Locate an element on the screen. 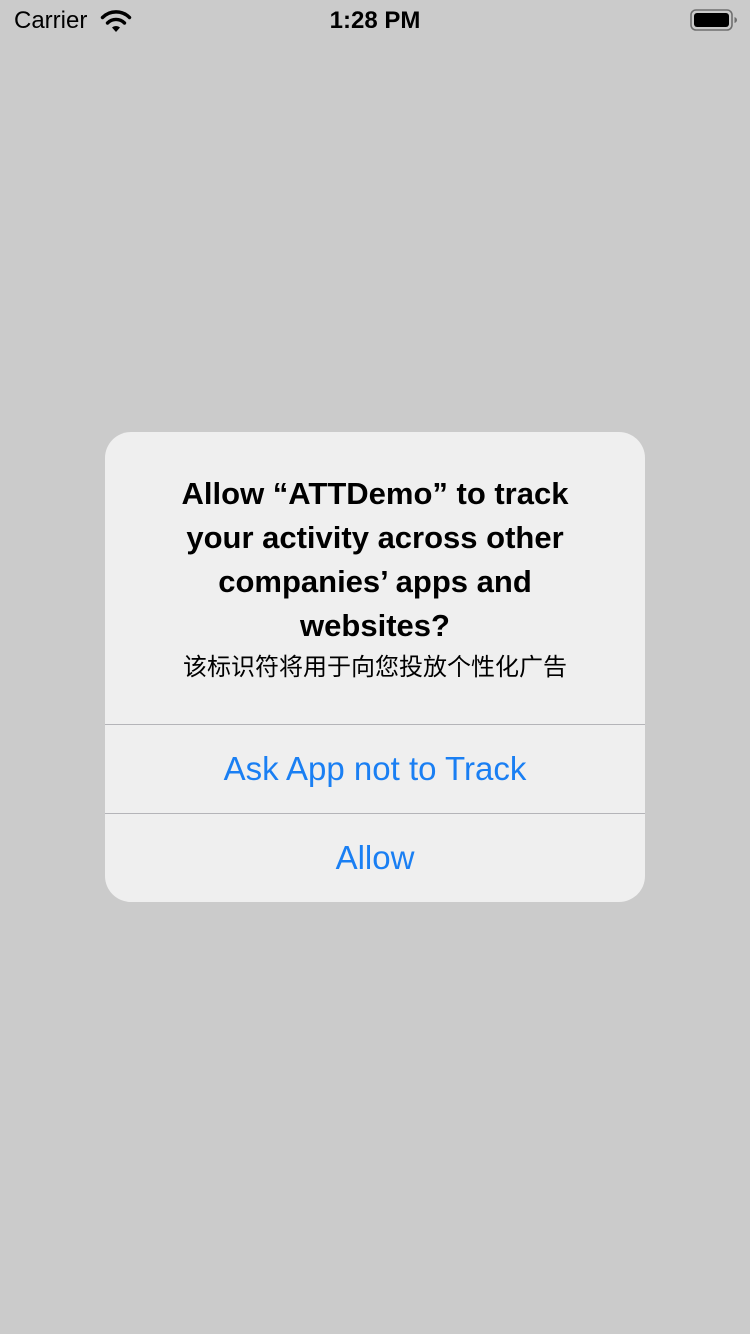 The image size is (750, 1334). status-bar: Carrier 1:28 PM is located at coordinates (375, 20).